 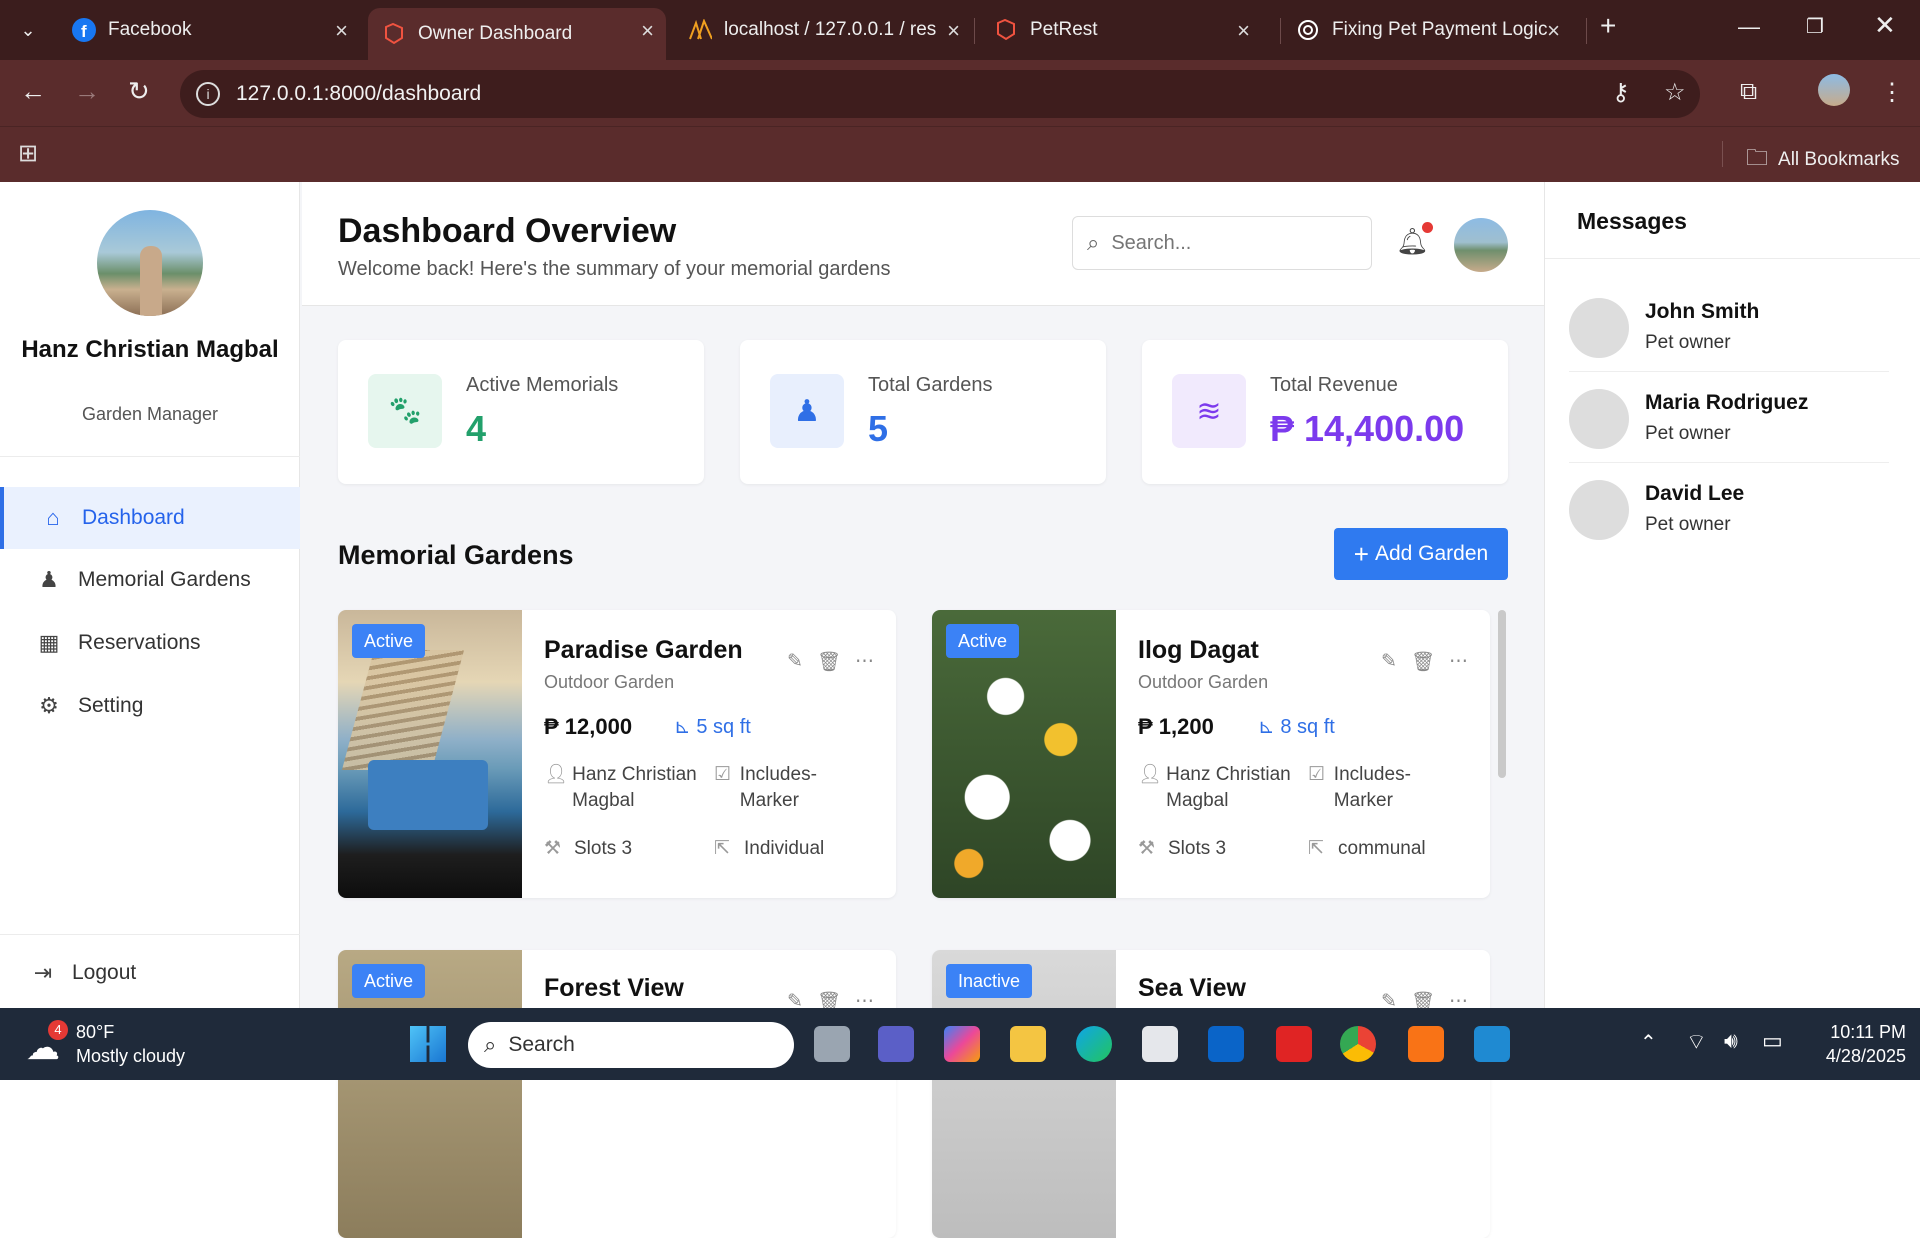 I want to click on forward-icon: →, so click(x=87, y=91).